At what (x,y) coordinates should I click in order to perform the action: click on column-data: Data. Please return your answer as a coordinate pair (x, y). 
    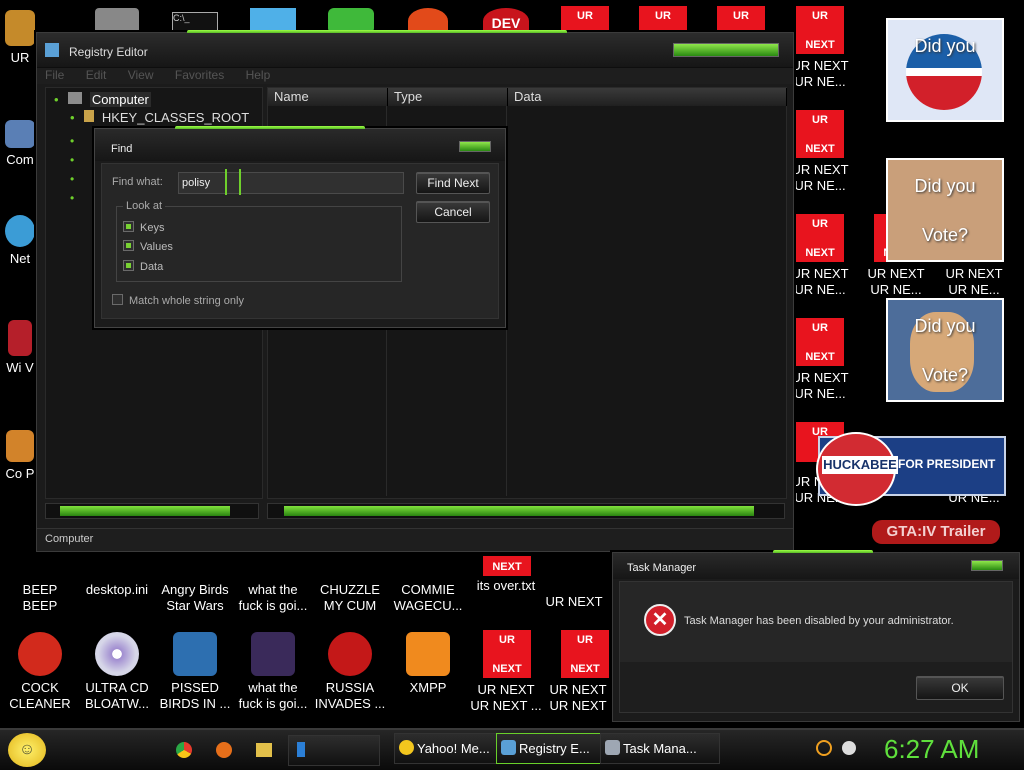
    Looking at the image, I should click on (647, 97).